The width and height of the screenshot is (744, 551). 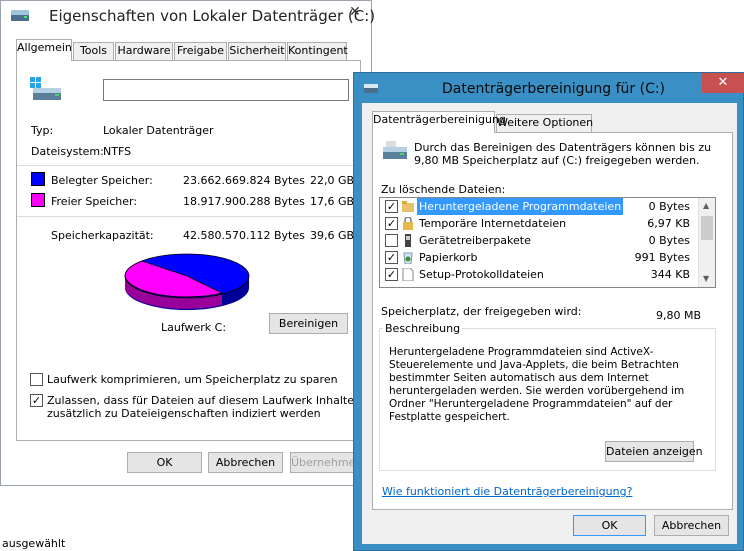 What do you see at coordinates (94, 201) in the screenshot?
I see `free-label: Freier Speicher:` at bounding box center [94, 201].